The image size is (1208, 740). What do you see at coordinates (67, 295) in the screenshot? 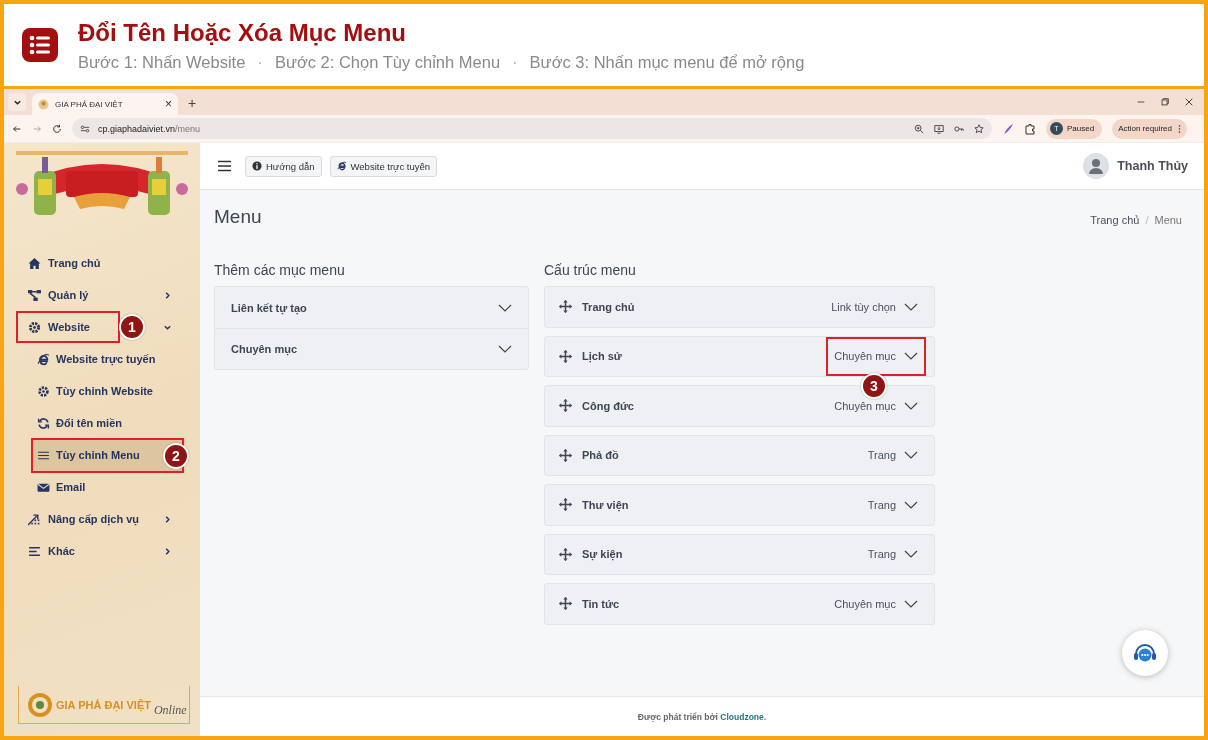
I see `sidebar-item: Quản lý` at bounding box center [67, 295].